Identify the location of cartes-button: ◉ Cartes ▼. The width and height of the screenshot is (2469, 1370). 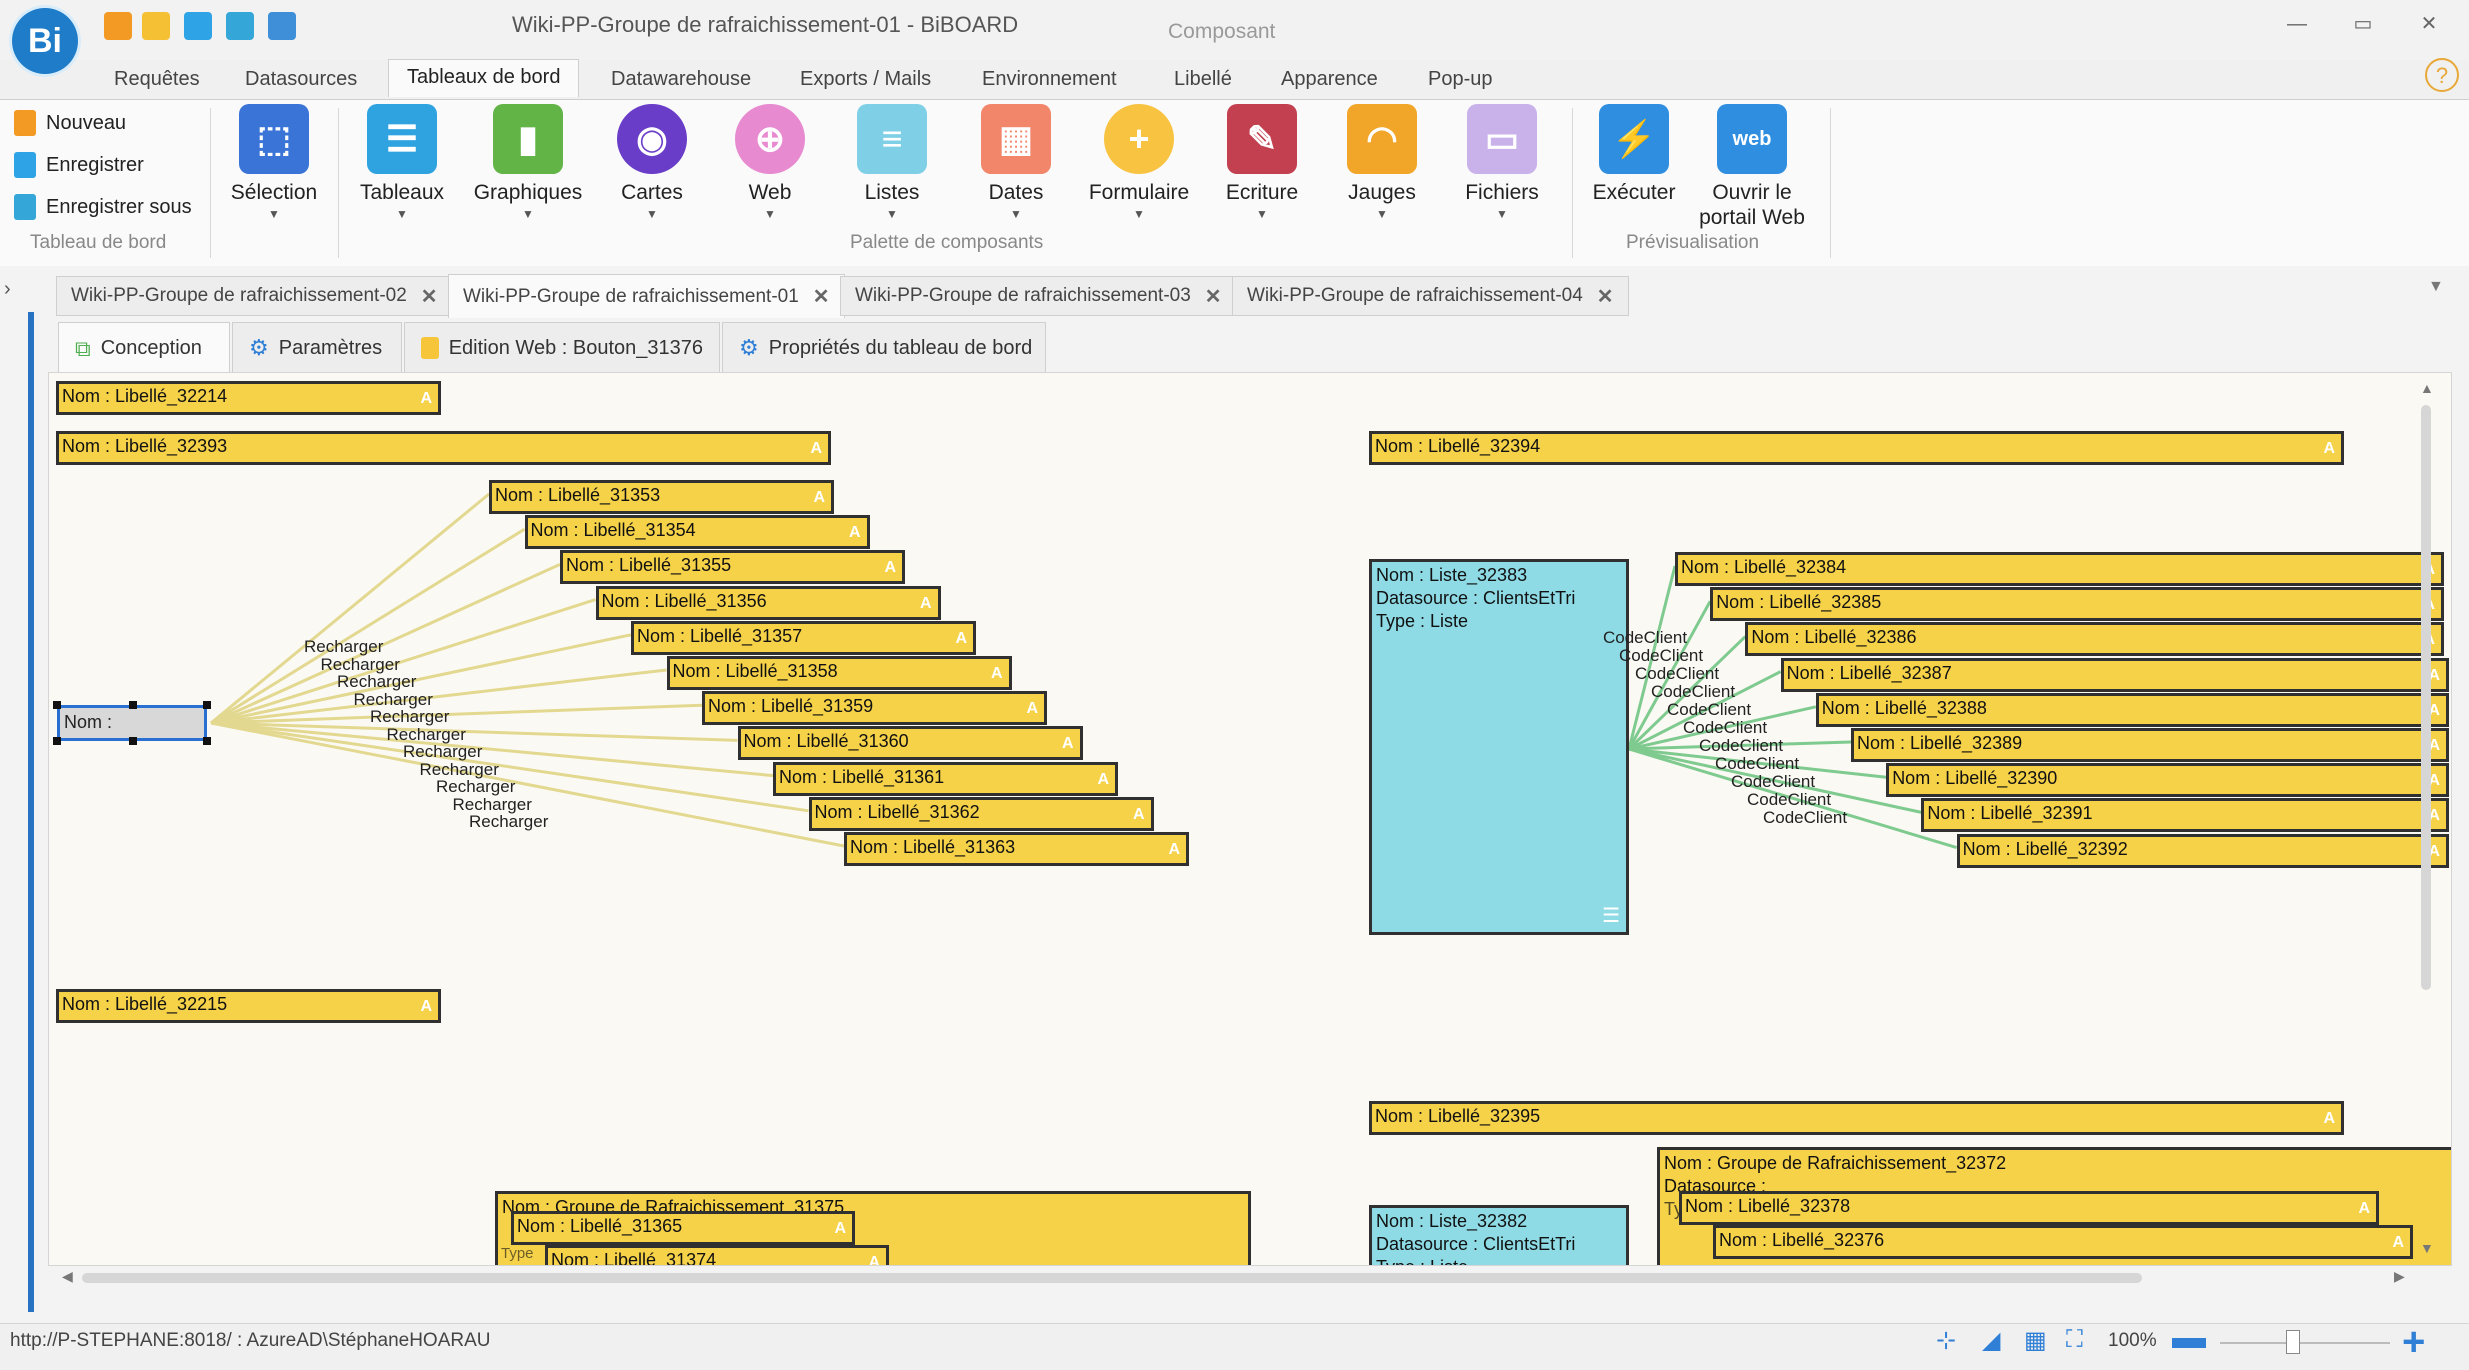
(652, 166).